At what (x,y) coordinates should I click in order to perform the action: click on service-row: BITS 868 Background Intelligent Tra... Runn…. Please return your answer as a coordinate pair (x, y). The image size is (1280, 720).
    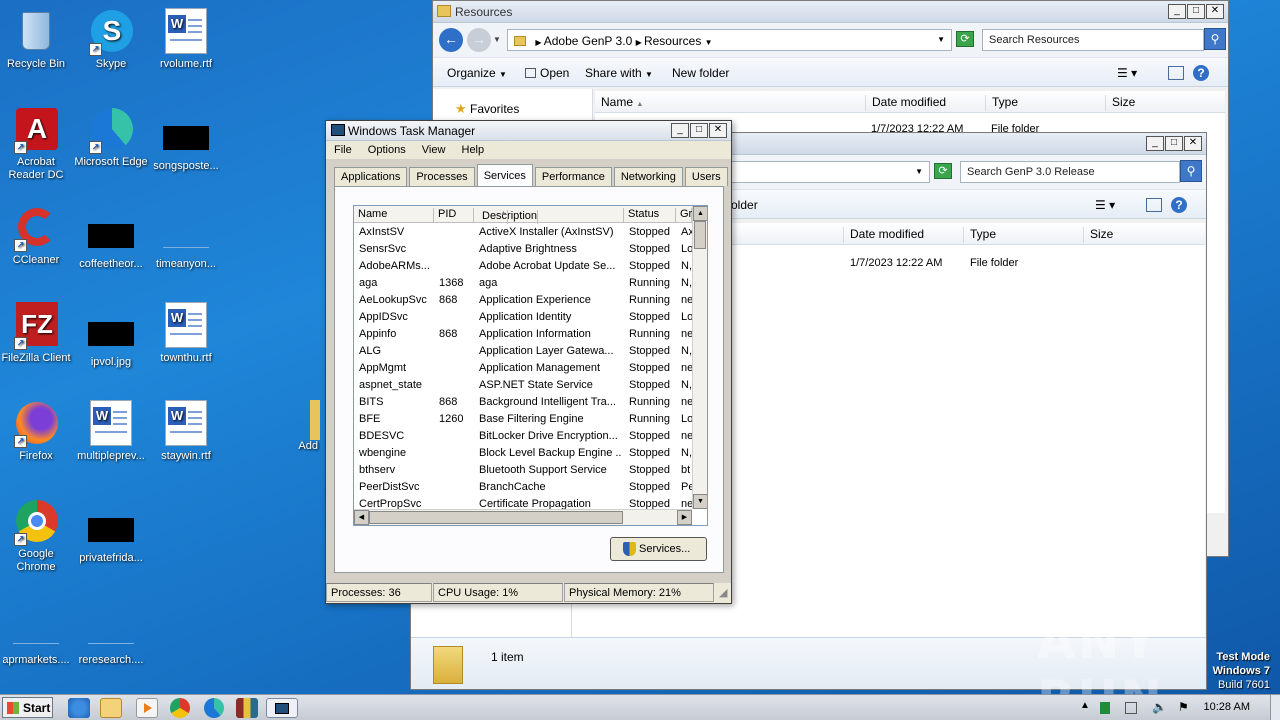
    Looking at the image, I should click on (523, 402).